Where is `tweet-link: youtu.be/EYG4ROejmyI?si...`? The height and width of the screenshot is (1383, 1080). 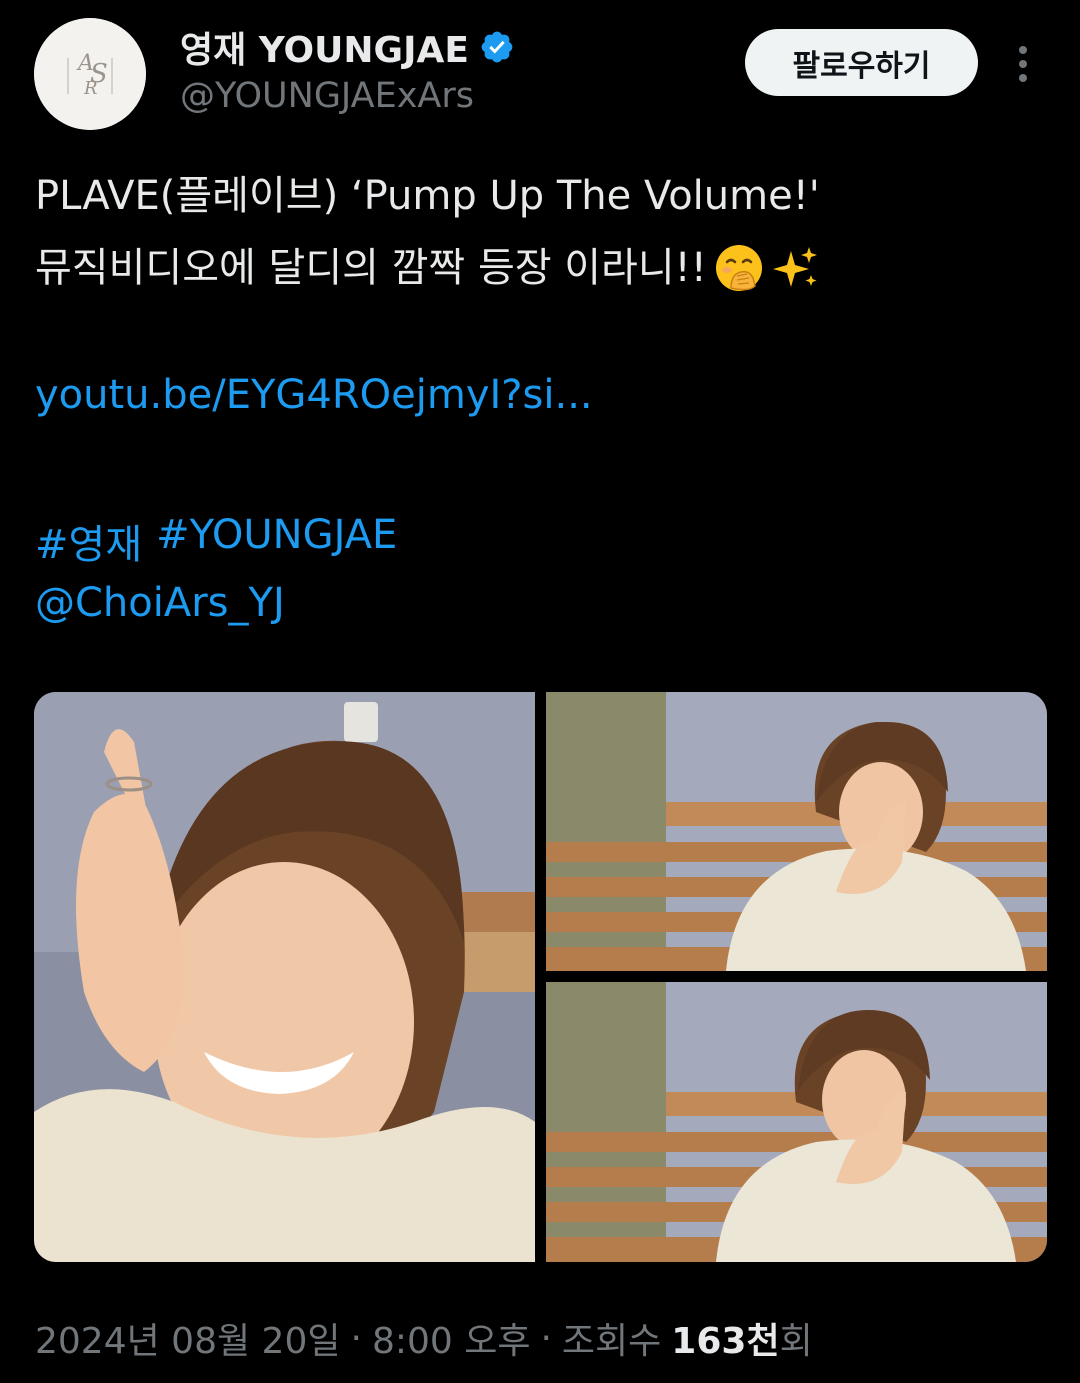 tweet-link: youtu.be/EYG4ROejmyI?si... is located at coordinates (314, 395).